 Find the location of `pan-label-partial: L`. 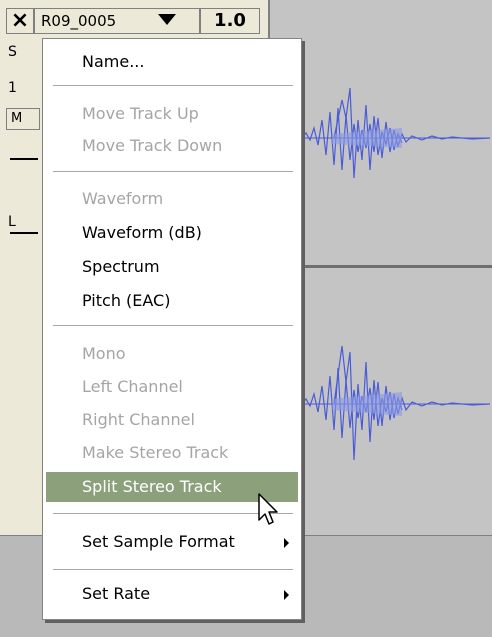

pan-label-partial: L is located at coordinates (12, 222).